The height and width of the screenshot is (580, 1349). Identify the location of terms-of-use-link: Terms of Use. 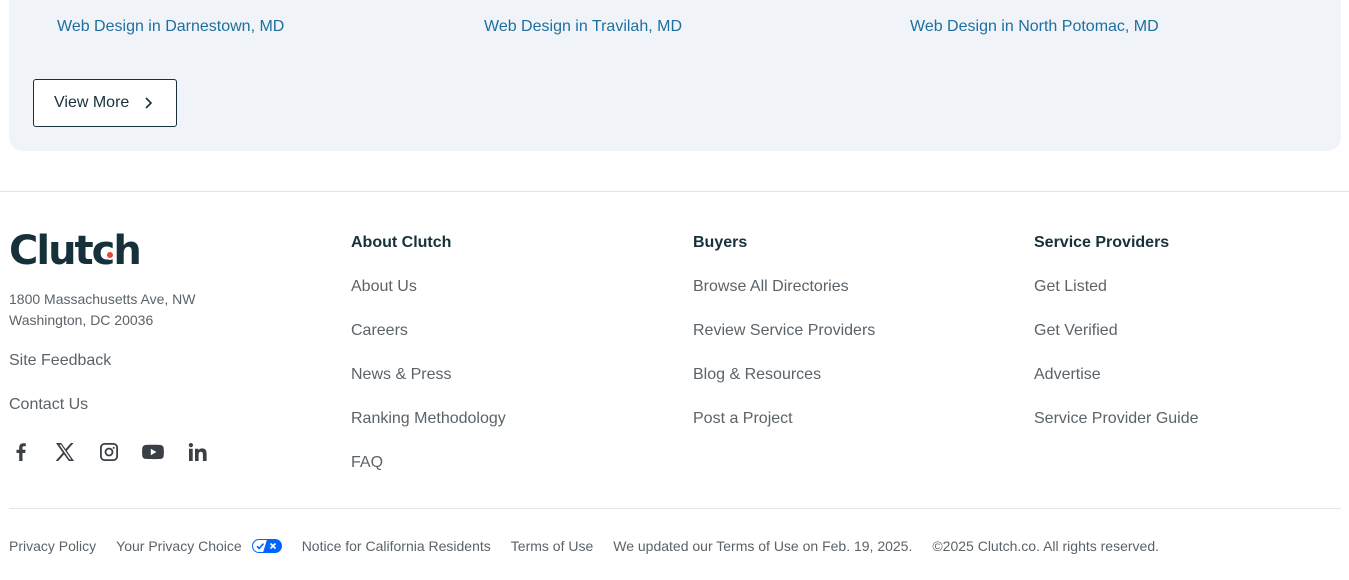
(552, 546).